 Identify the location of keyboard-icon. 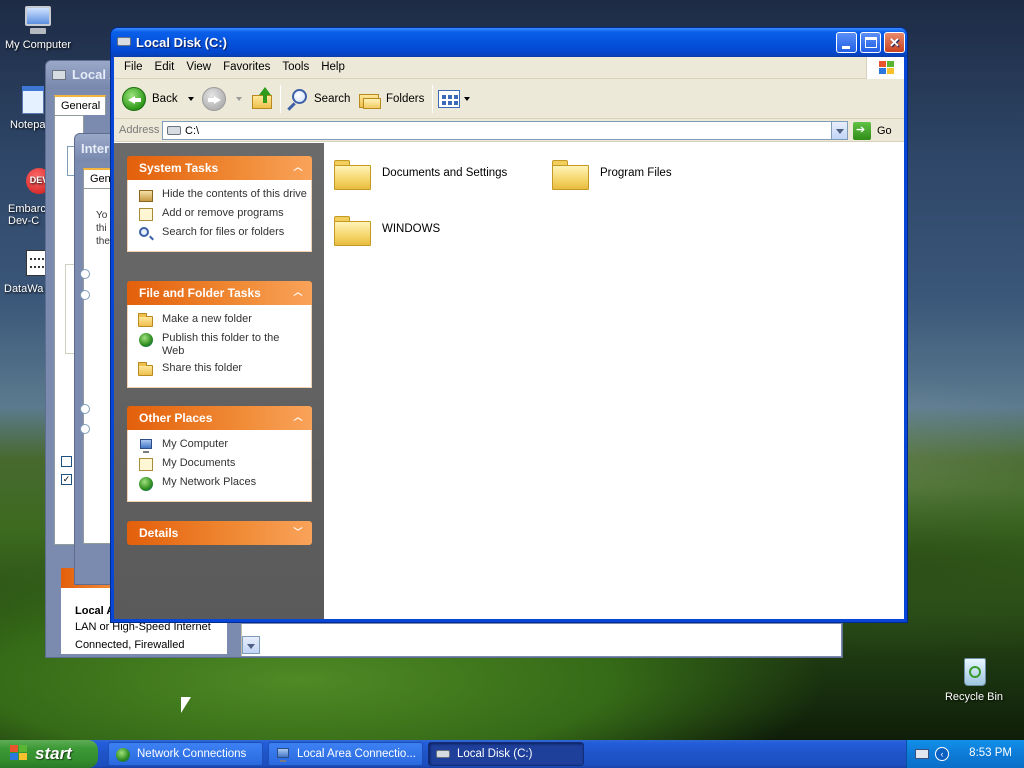
(922, 754).